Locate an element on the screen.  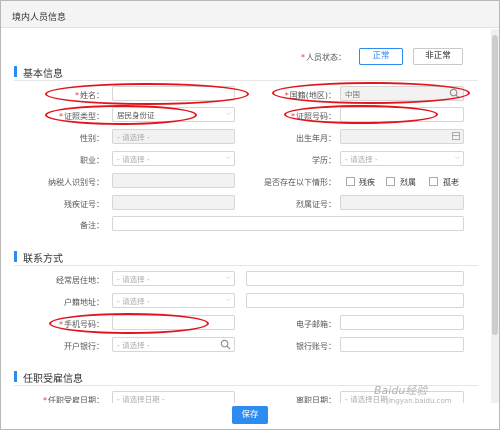
household-placeholder: - 请选择 - is located at coordinates (133, 301).